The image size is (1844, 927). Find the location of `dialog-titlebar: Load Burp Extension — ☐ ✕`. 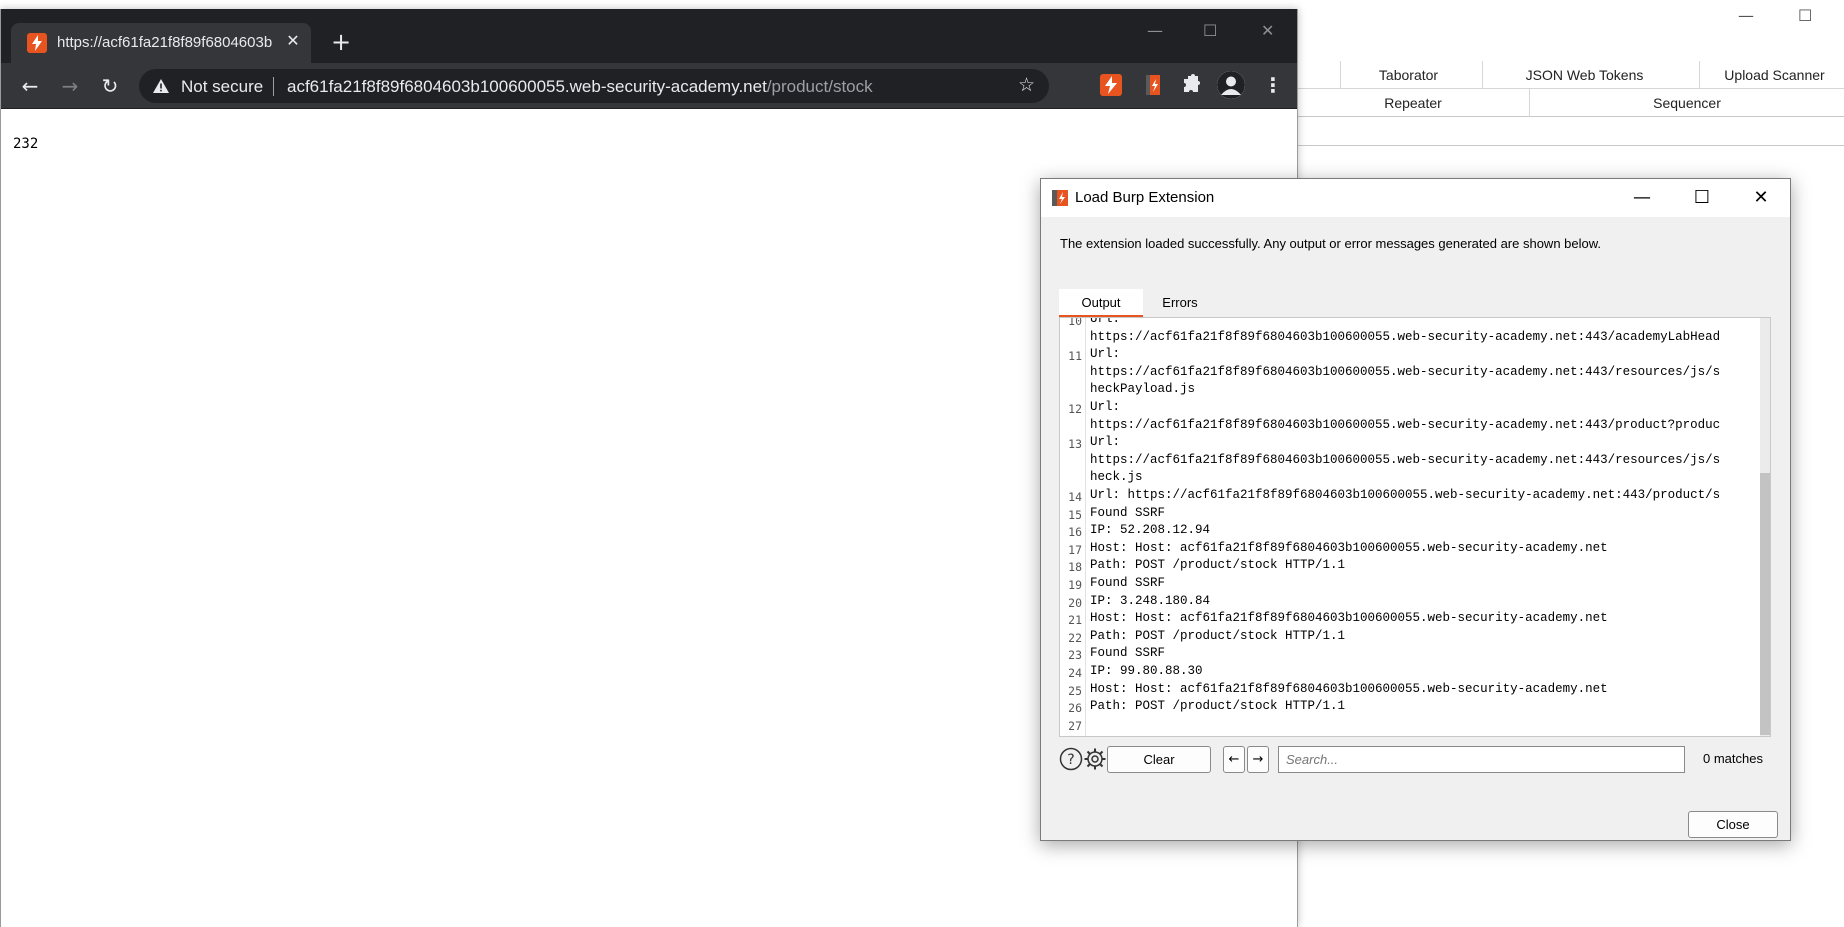

dialog-titlebar: Load Burp Extension — ☐ ✕ is located at coordinates (1415, 198).